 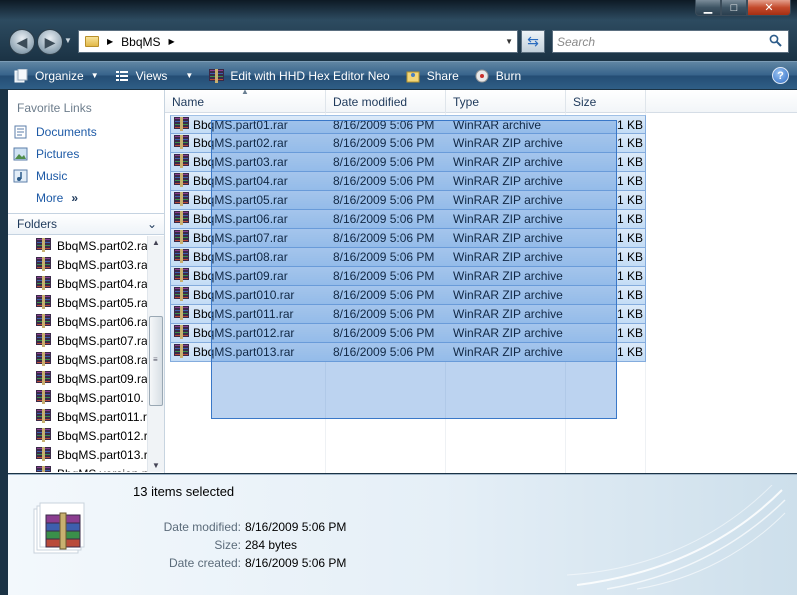 What do you see at coordinates (506, 101) in the screenshot?
I see `column-header-type: Type` at bounding box center [506, 101].